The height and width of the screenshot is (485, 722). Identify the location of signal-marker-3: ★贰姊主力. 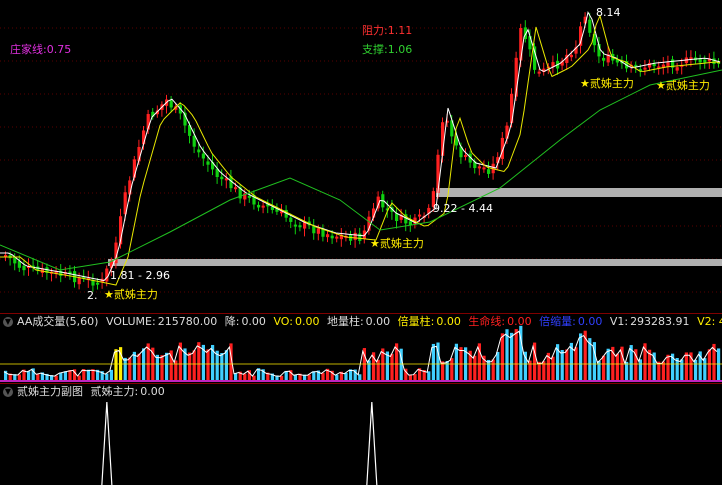
(607, 83).